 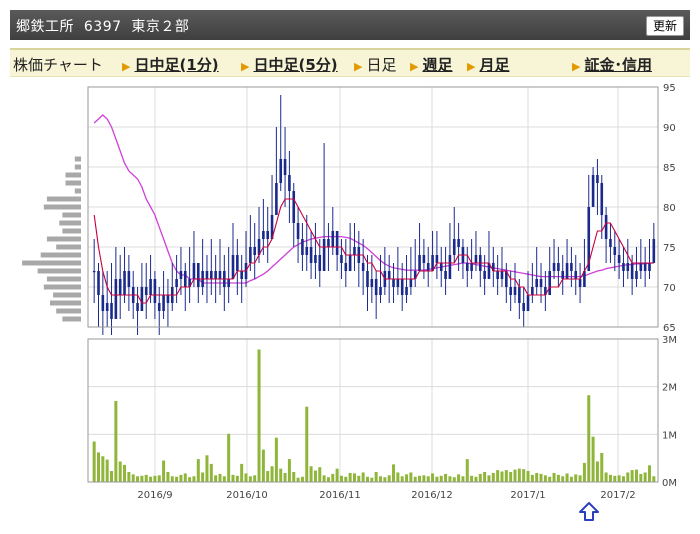 I want to click on date-tick-label: 2016/11, so click(x=340, y=495).